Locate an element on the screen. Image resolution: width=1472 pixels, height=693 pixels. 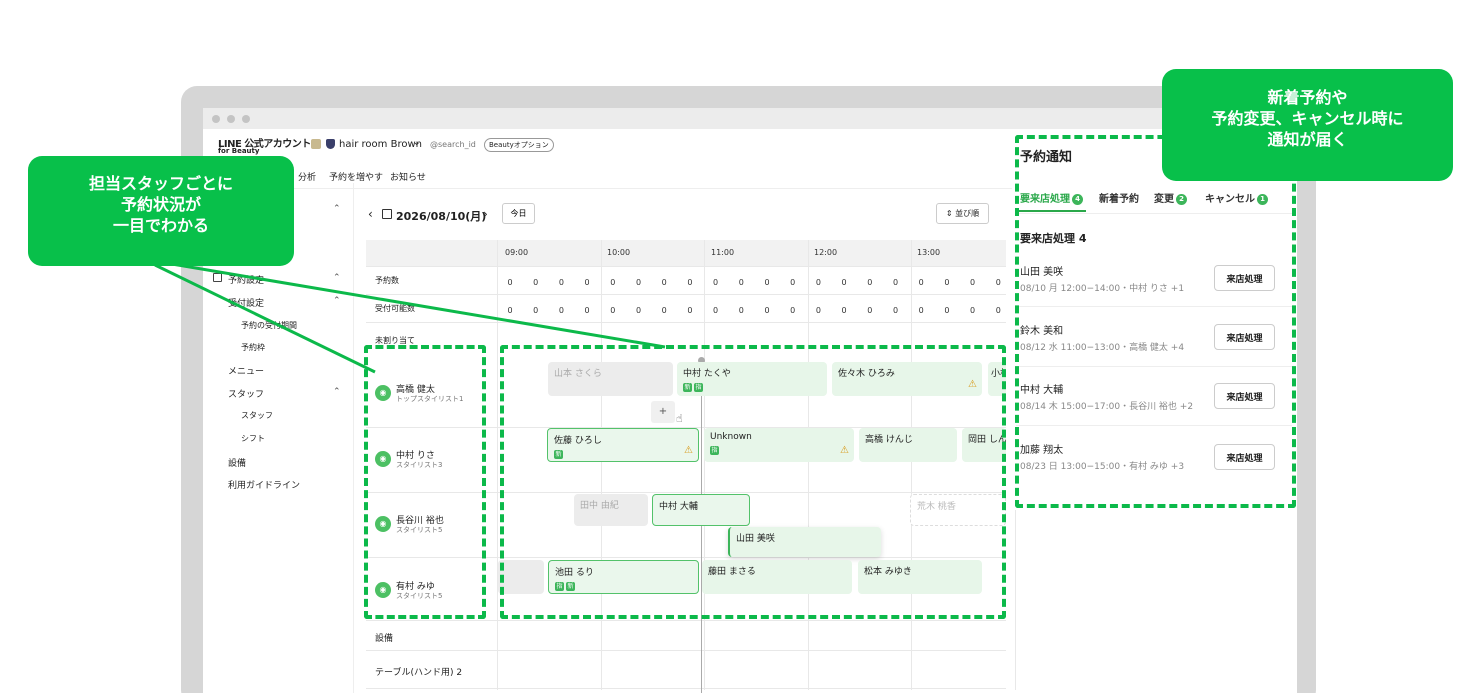
edit-icon is located at coordinates (217, 277).